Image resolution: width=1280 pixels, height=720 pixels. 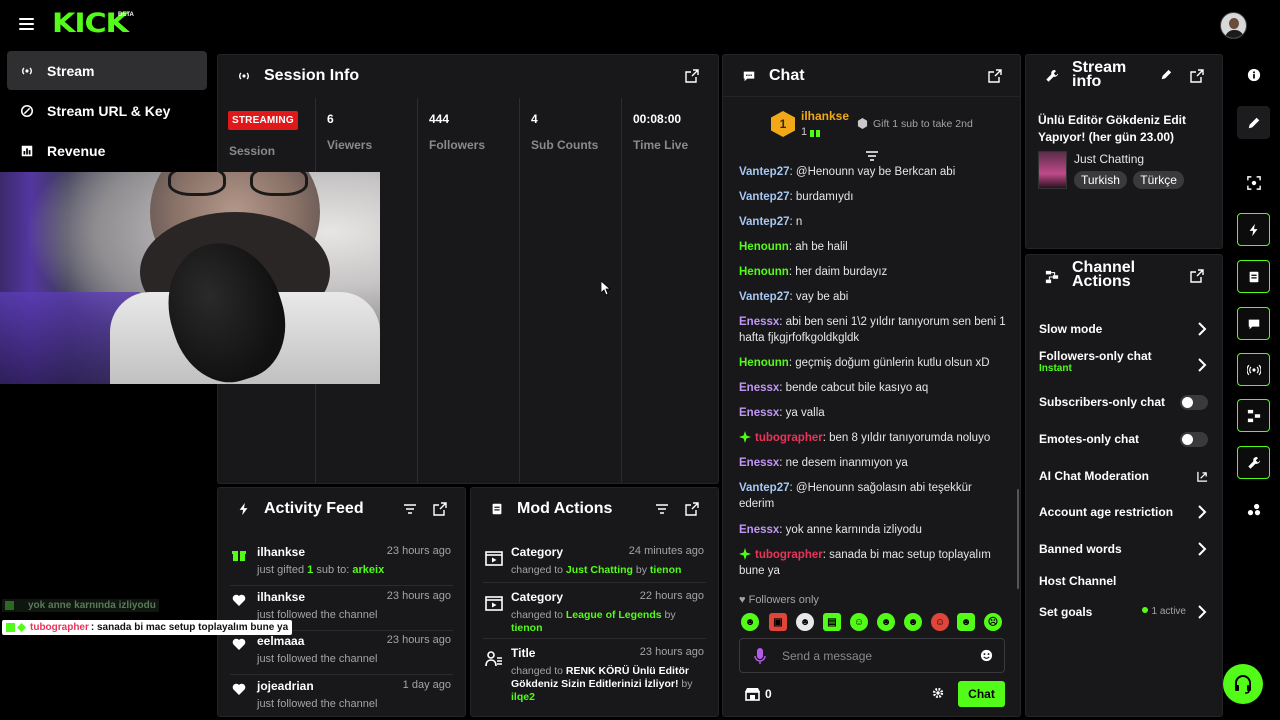 I want to click on category-thumbnail, so click(x=1052, y=170).